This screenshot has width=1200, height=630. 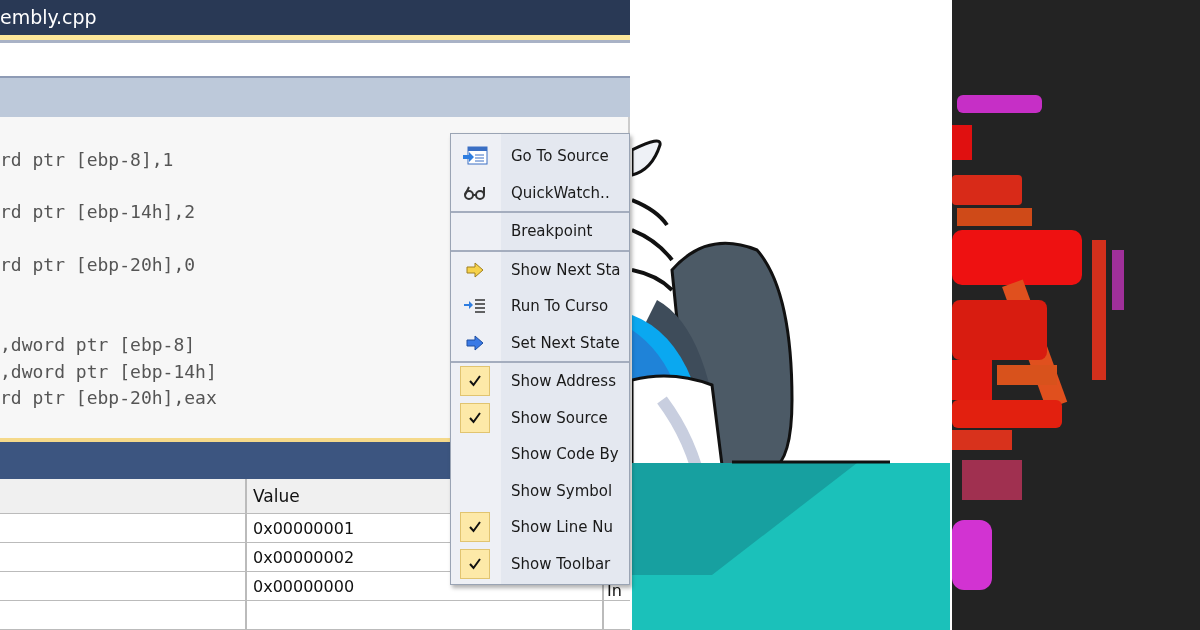 I want to click on menu-item: Go To Source, so click(x=540, y=156).